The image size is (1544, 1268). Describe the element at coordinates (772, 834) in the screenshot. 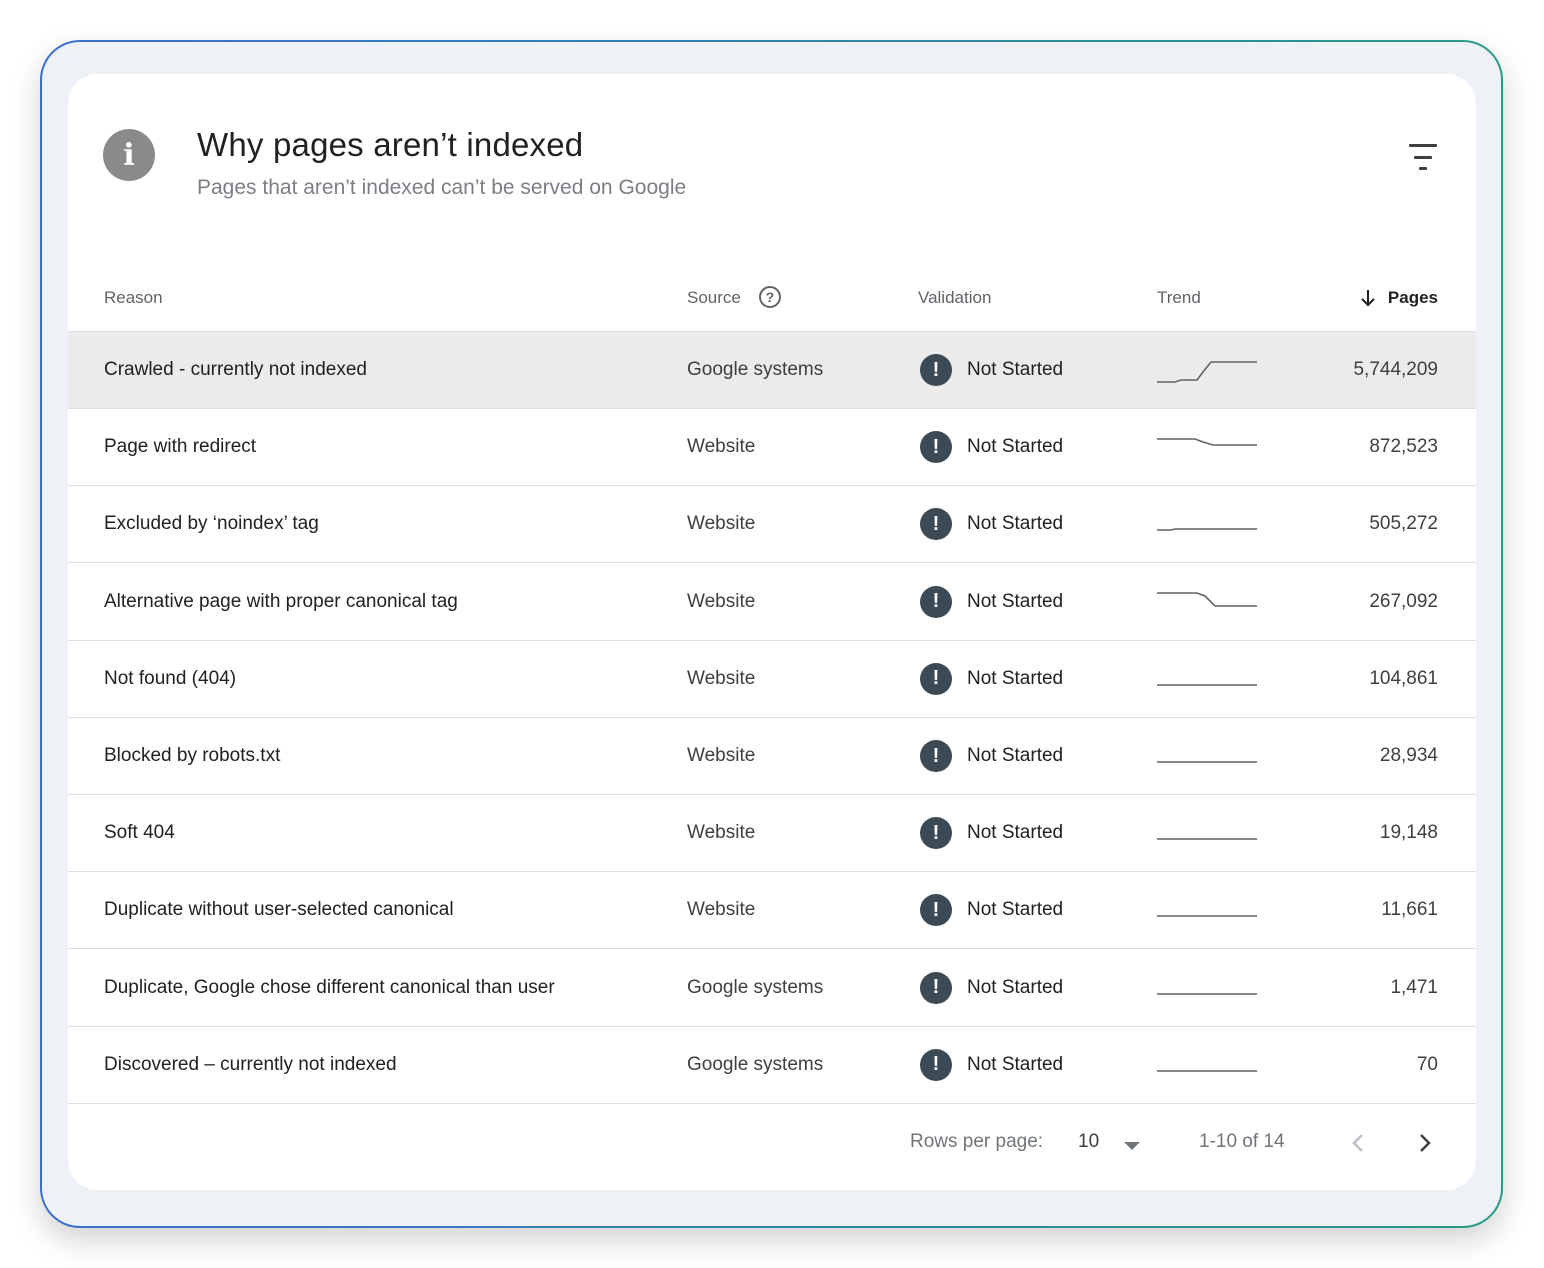

I see `table-row: Soft 404 Website! Not Started 19,148` at that location.